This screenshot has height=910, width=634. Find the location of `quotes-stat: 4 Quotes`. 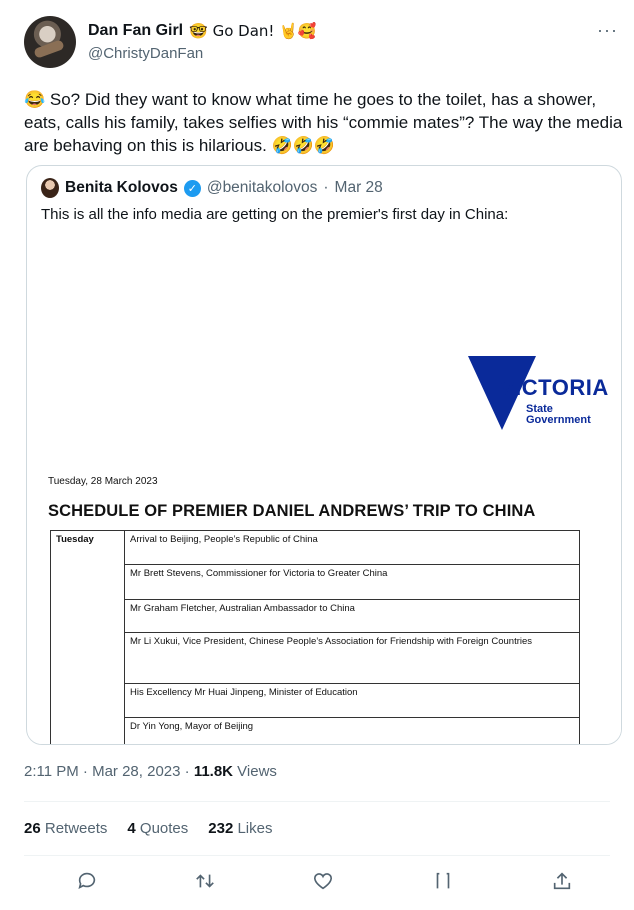

quotes-stat: 4 Quotes is located at coordinates (157, 828).